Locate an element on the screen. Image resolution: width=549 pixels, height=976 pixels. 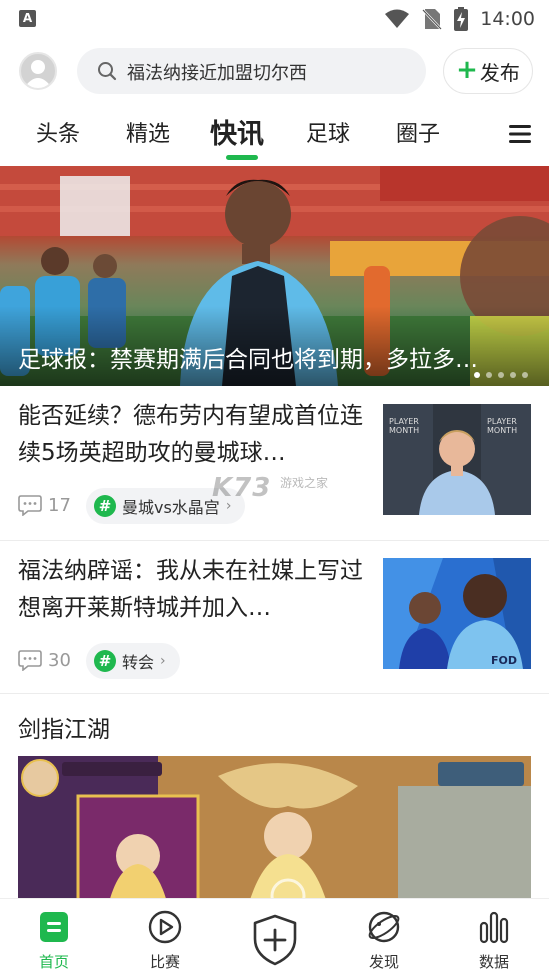
search-icon is located at coordinates (107, 71).